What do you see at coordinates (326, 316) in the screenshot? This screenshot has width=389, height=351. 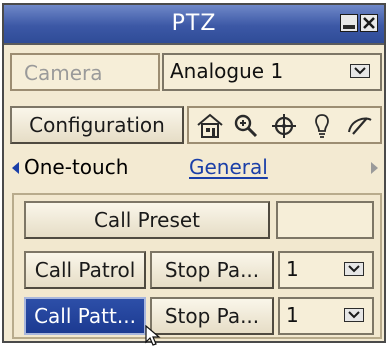 I see `pattern-select: 1` at bounding box center [326, 316].